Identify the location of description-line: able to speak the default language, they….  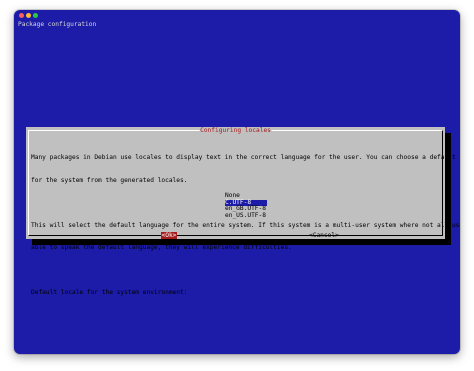
(161, 247).